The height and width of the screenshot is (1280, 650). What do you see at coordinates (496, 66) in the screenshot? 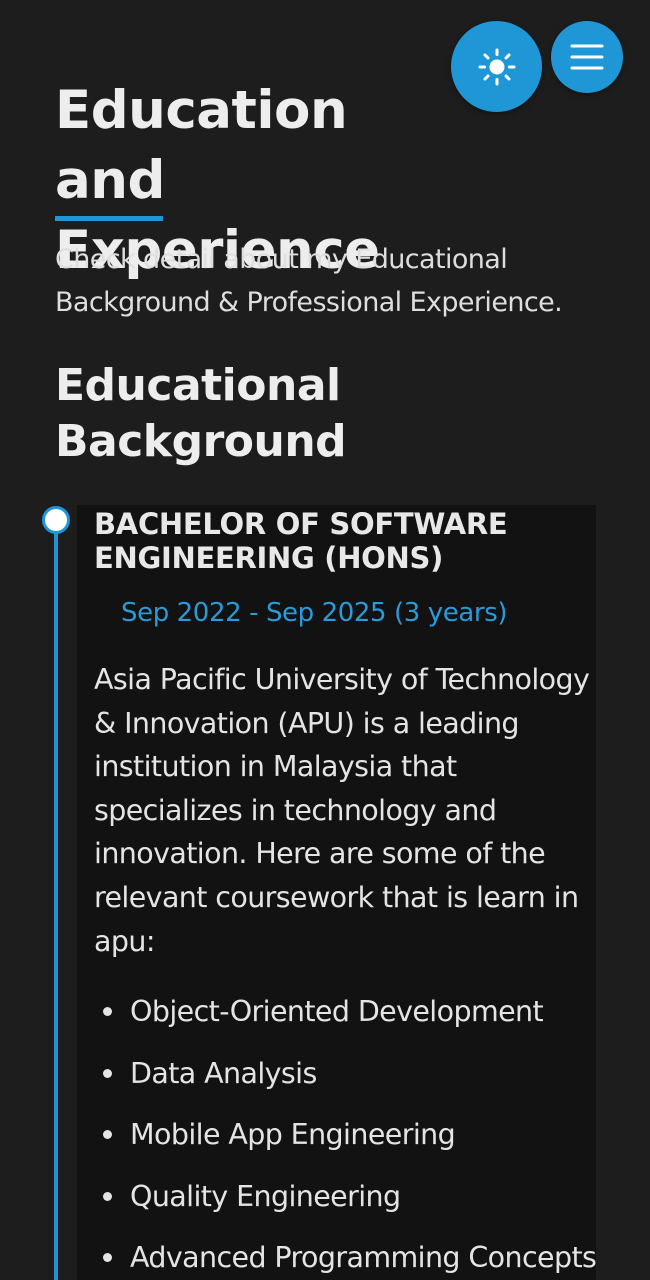
I see `sun-icon` at bounding box center [496, 66].